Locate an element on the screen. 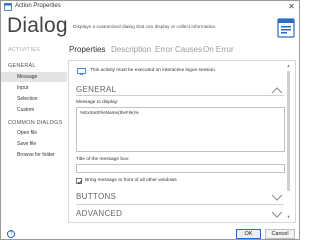 This screenshot has height=240, width=320. sidebar-item-custom: Custom is located at coordinates (34, 110).